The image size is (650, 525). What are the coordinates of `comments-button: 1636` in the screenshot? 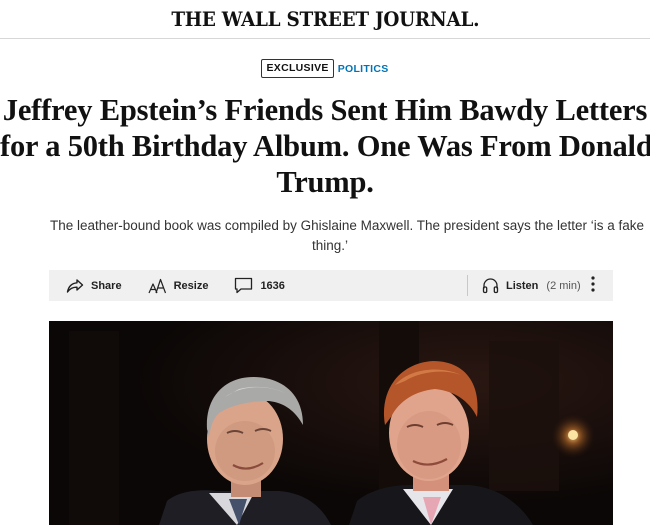 It's located at (259, 285).